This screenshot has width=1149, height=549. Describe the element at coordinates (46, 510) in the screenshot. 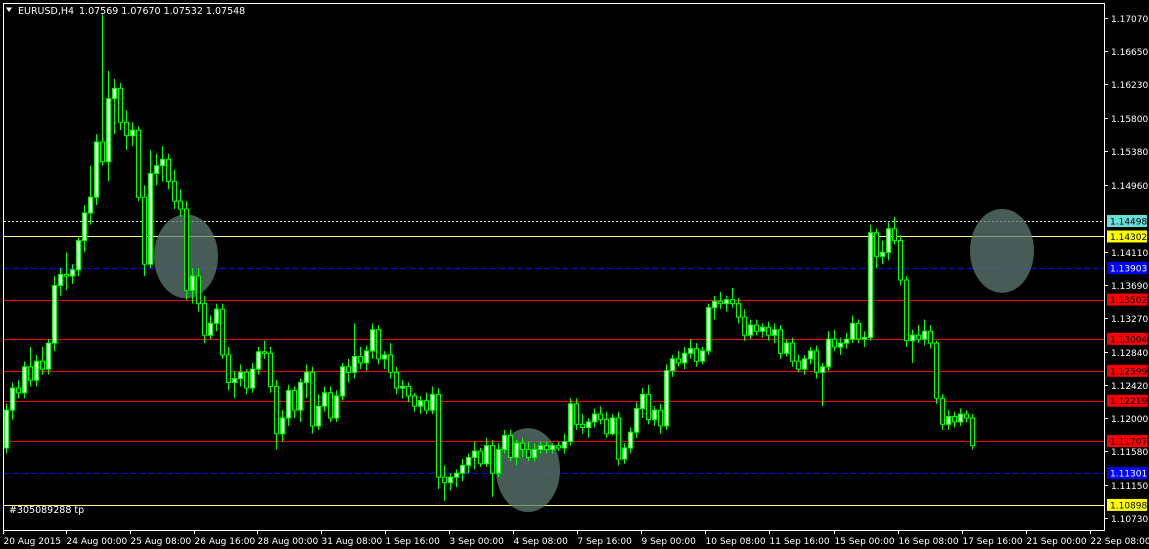

I see `order-label: #305089288 tp` at that location.